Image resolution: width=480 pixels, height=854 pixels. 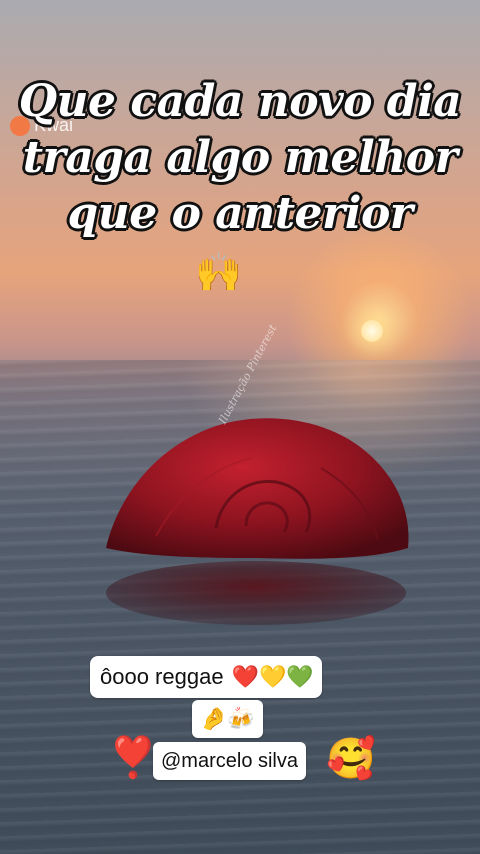 What do you see at coordinates (162, 676) in the screenshot?
I see `comment-text: ôooo reggae` at bounding box center [162, 676].